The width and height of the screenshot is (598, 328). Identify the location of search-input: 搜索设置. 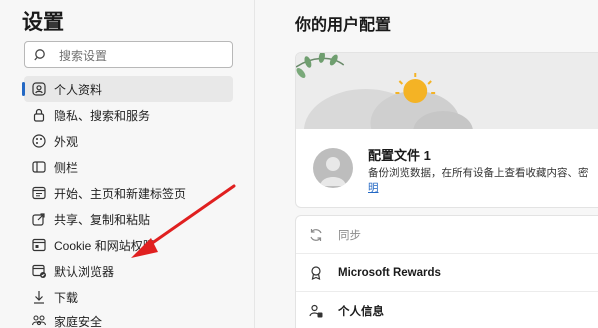
(128, 54).